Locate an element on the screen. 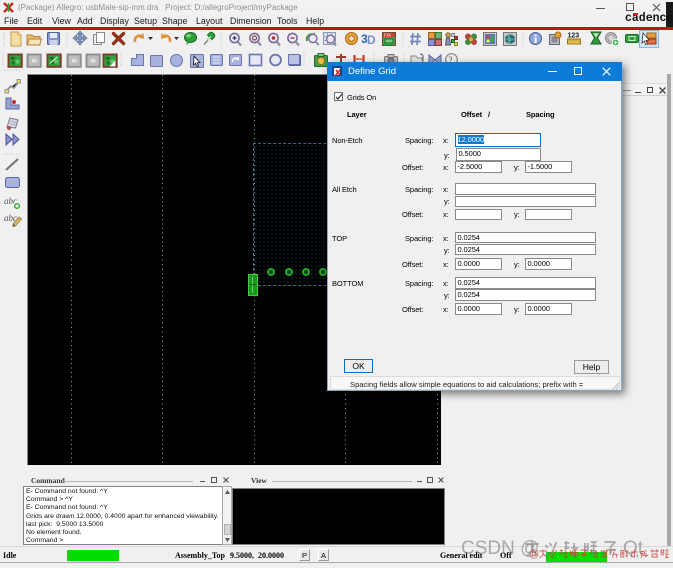 The width and height of the screenshot is (673, 568). svg-text: 123 is located at coordinates (574, 36).